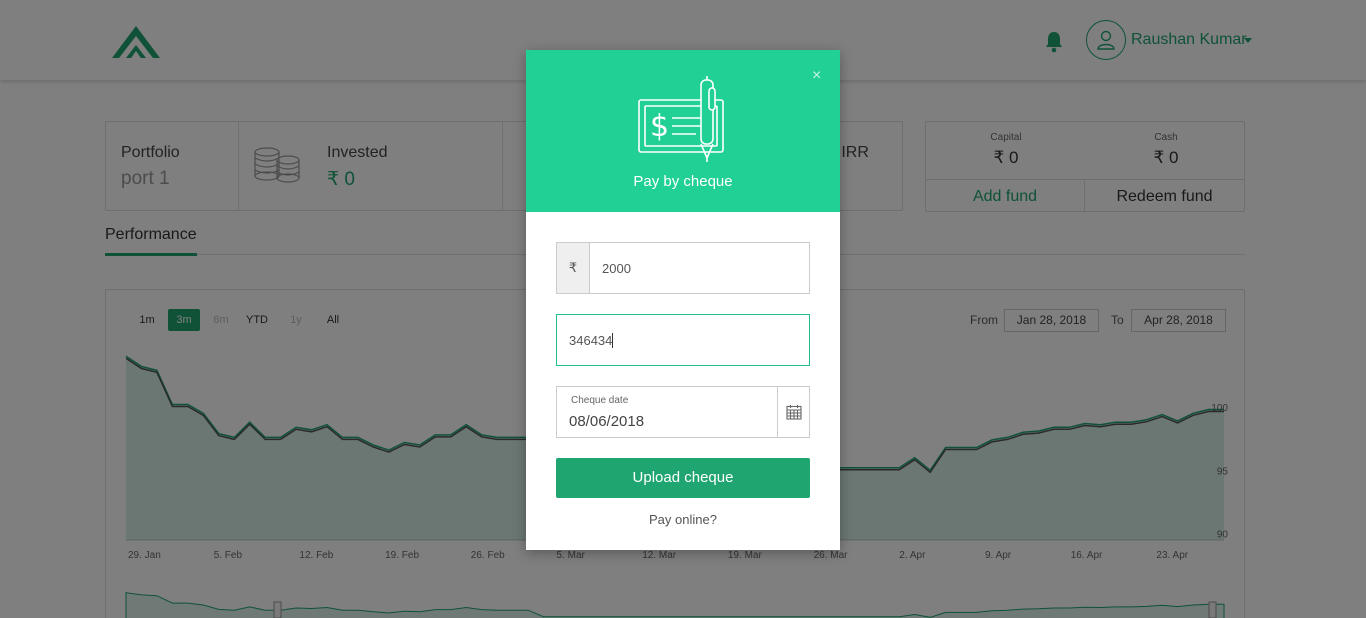  What do you see at coordinates (616, 268) in the screenshot?
I see `amount-value: 2000` at bounding box center [616, 268].